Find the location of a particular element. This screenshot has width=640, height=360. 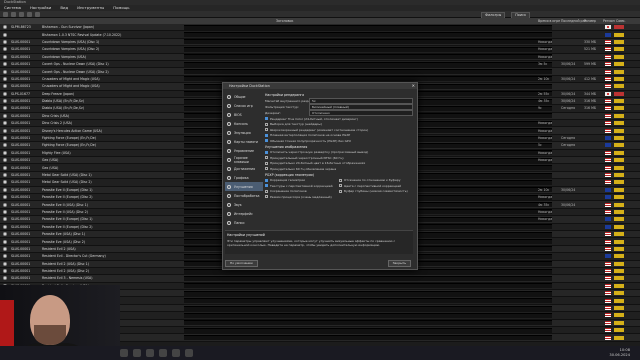

sidebar-item: Консоль is located at coordinates (244, 123).